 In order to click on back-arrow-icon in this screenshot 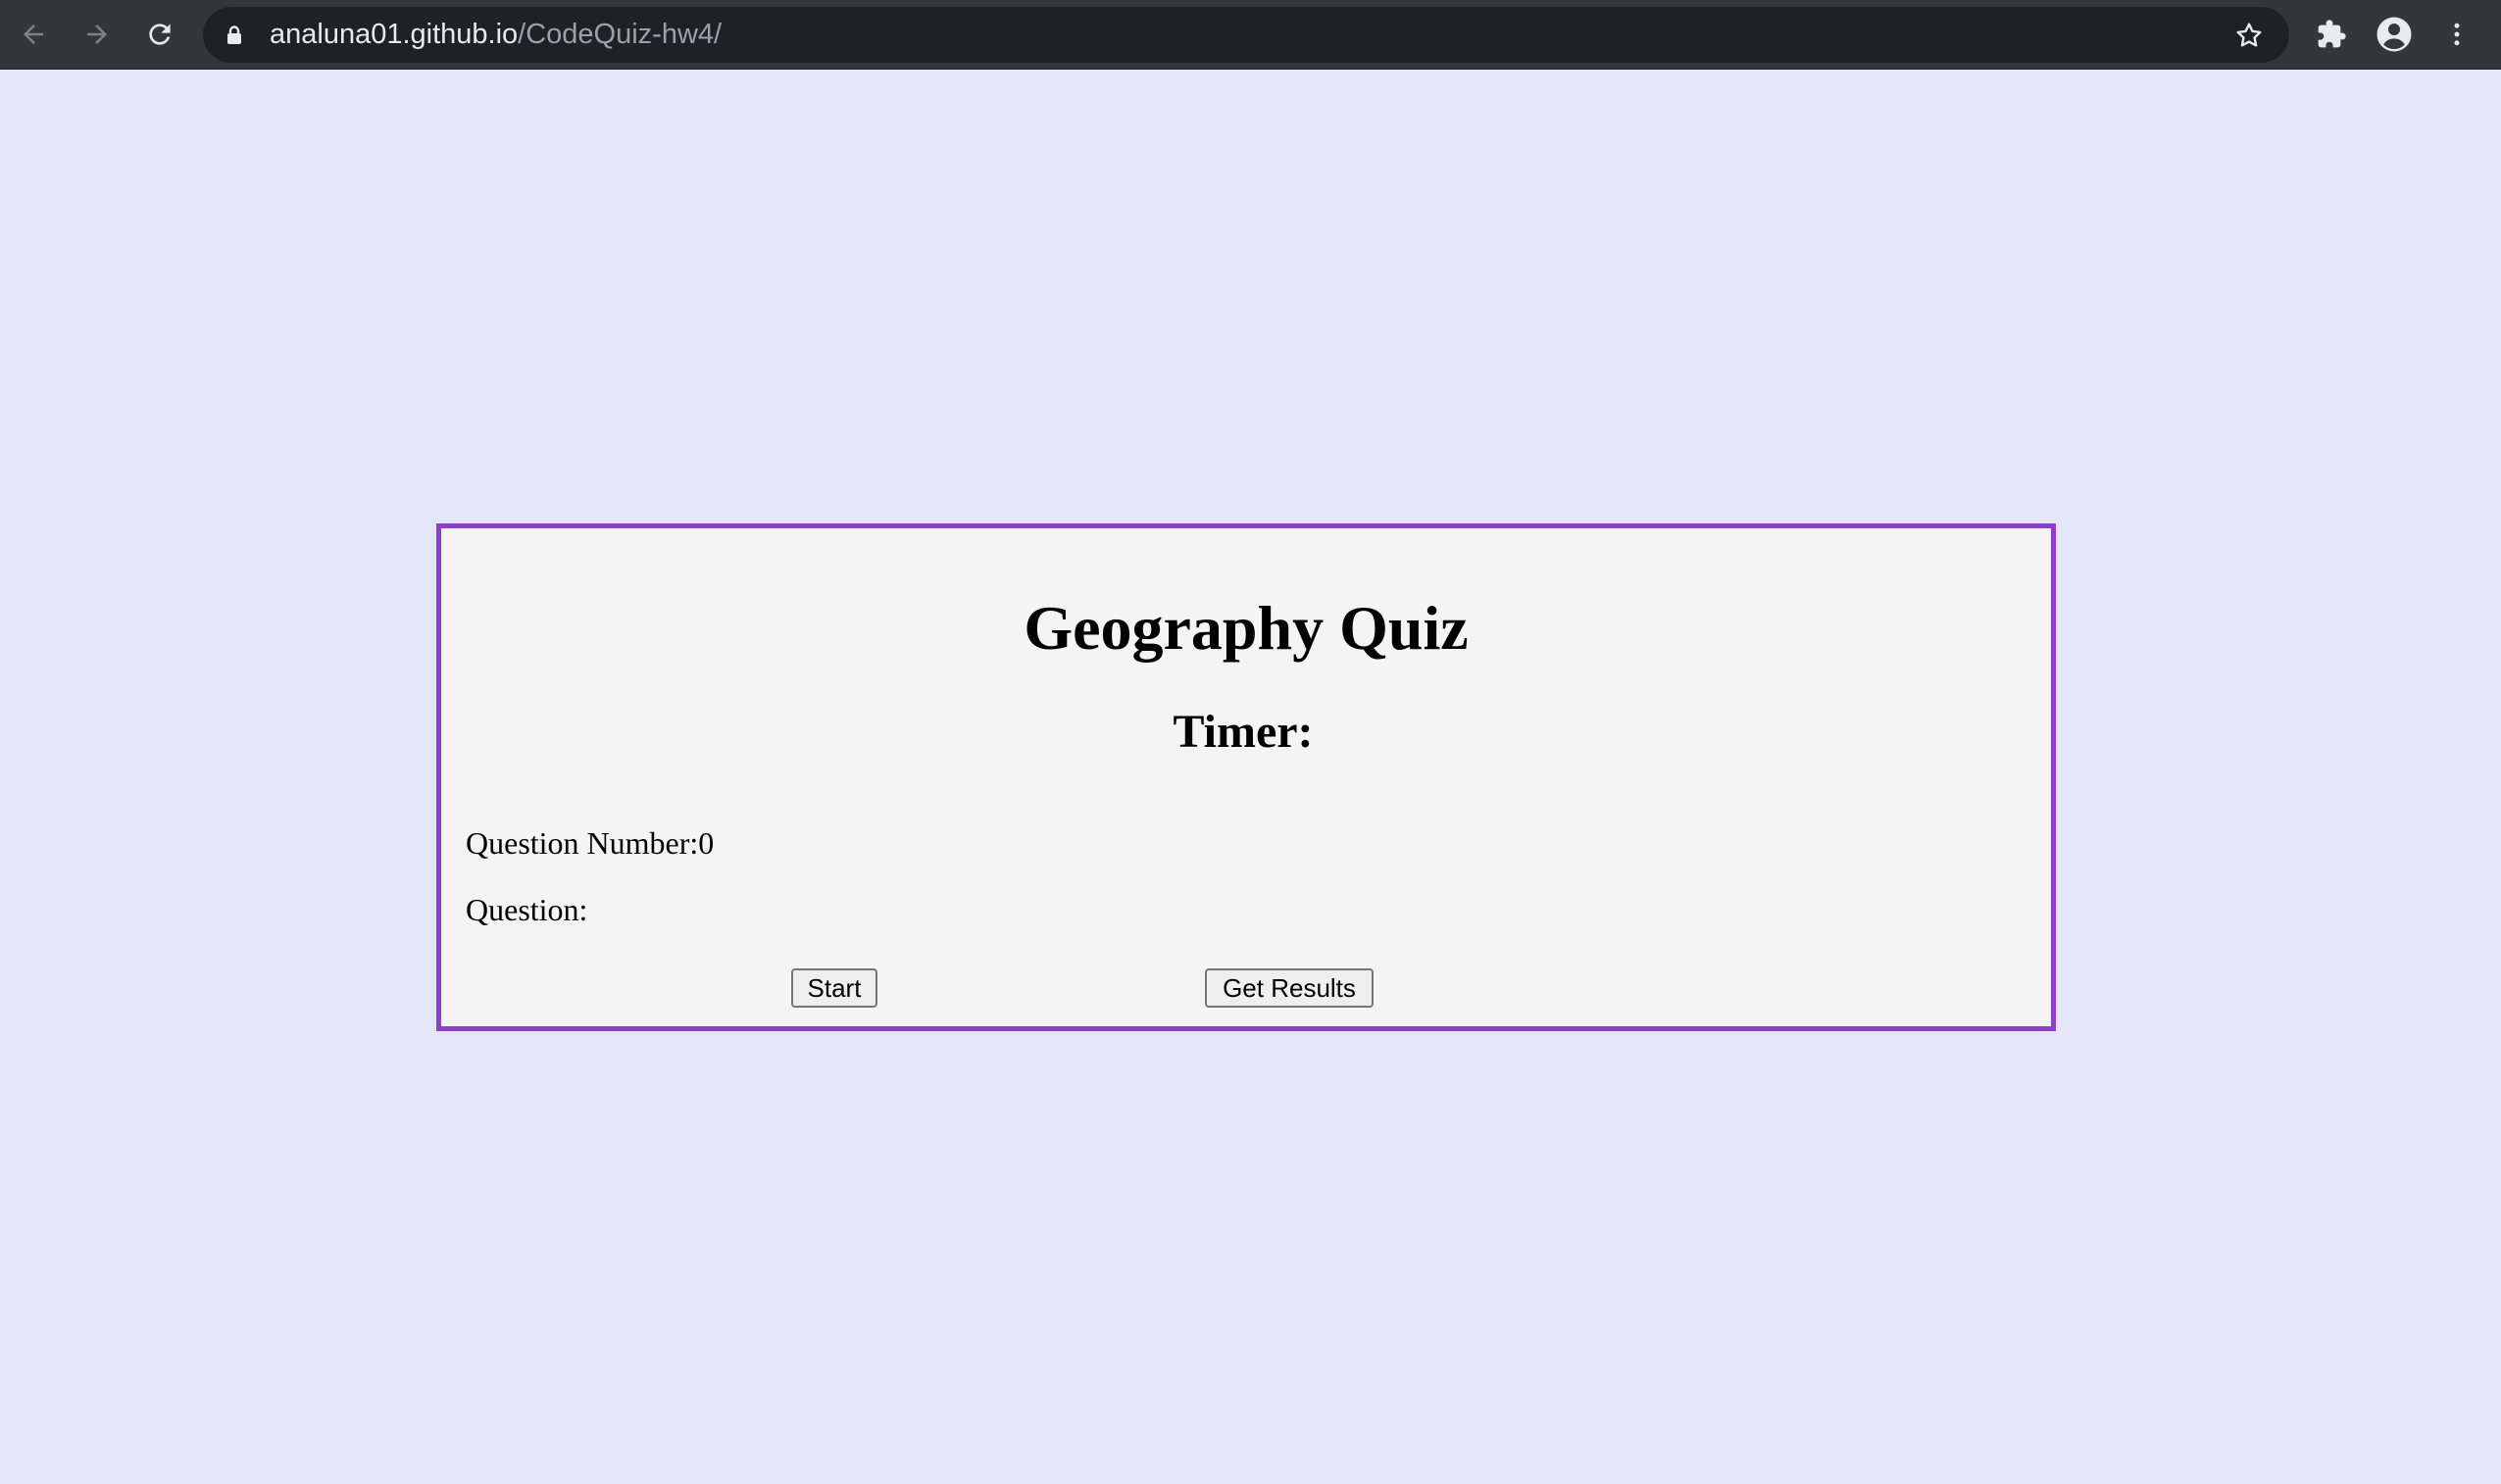, I will do `click(33, 34)`.